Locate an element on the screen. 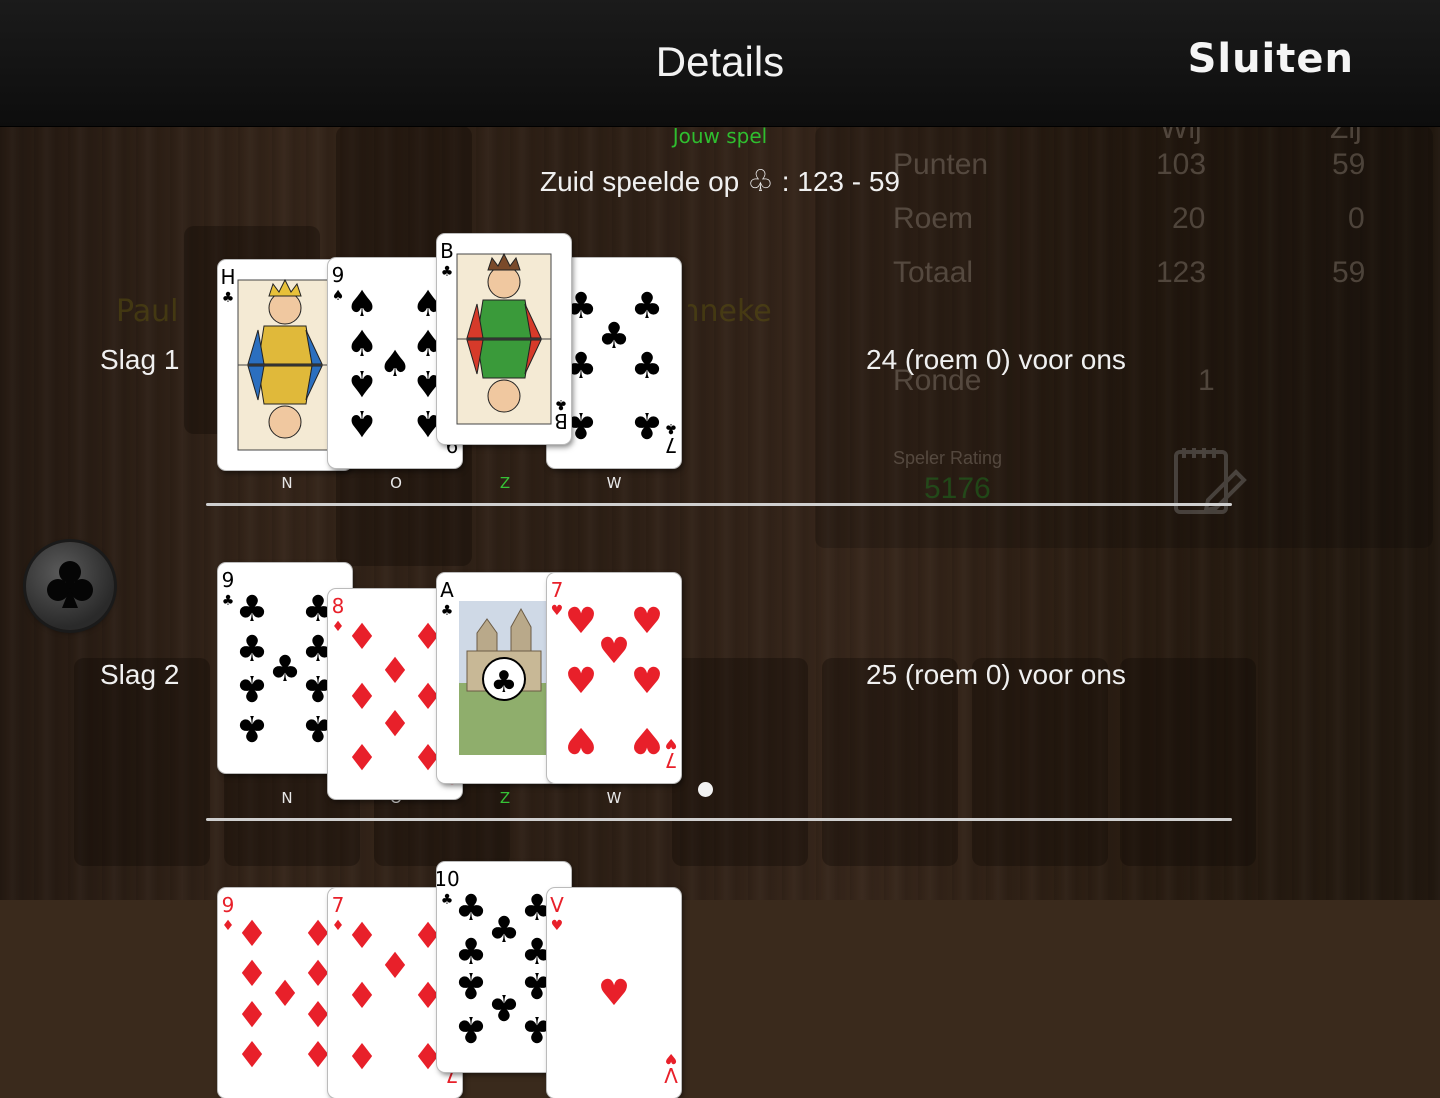  trick-result: 25 (roem 0) voor ons is located at coordinates (996, 674).